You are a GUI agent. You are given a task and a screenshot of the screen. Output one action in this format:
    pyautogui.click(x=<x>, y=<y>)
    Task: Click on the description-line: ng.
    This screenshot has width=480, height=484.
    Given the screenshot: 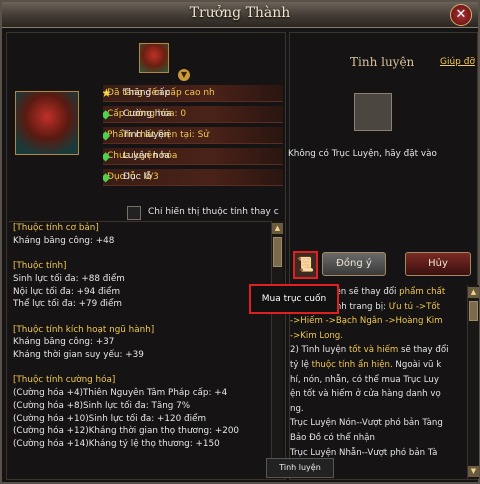 What is the action you would take?
    pyautogui.click(x=378, y=409)
    